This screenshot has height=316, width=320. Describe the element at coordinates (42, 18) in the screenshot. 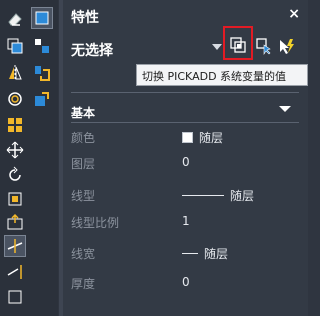

I see `properties-icon` at that location.